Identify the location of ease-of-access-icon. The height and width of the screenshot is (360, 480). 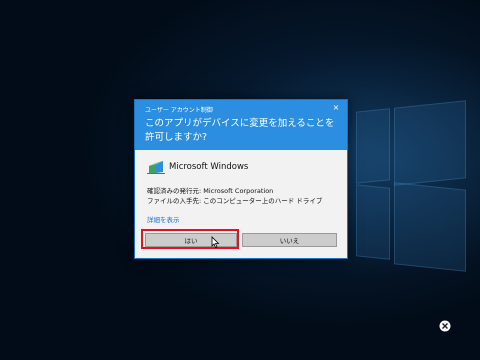
(445, 326).